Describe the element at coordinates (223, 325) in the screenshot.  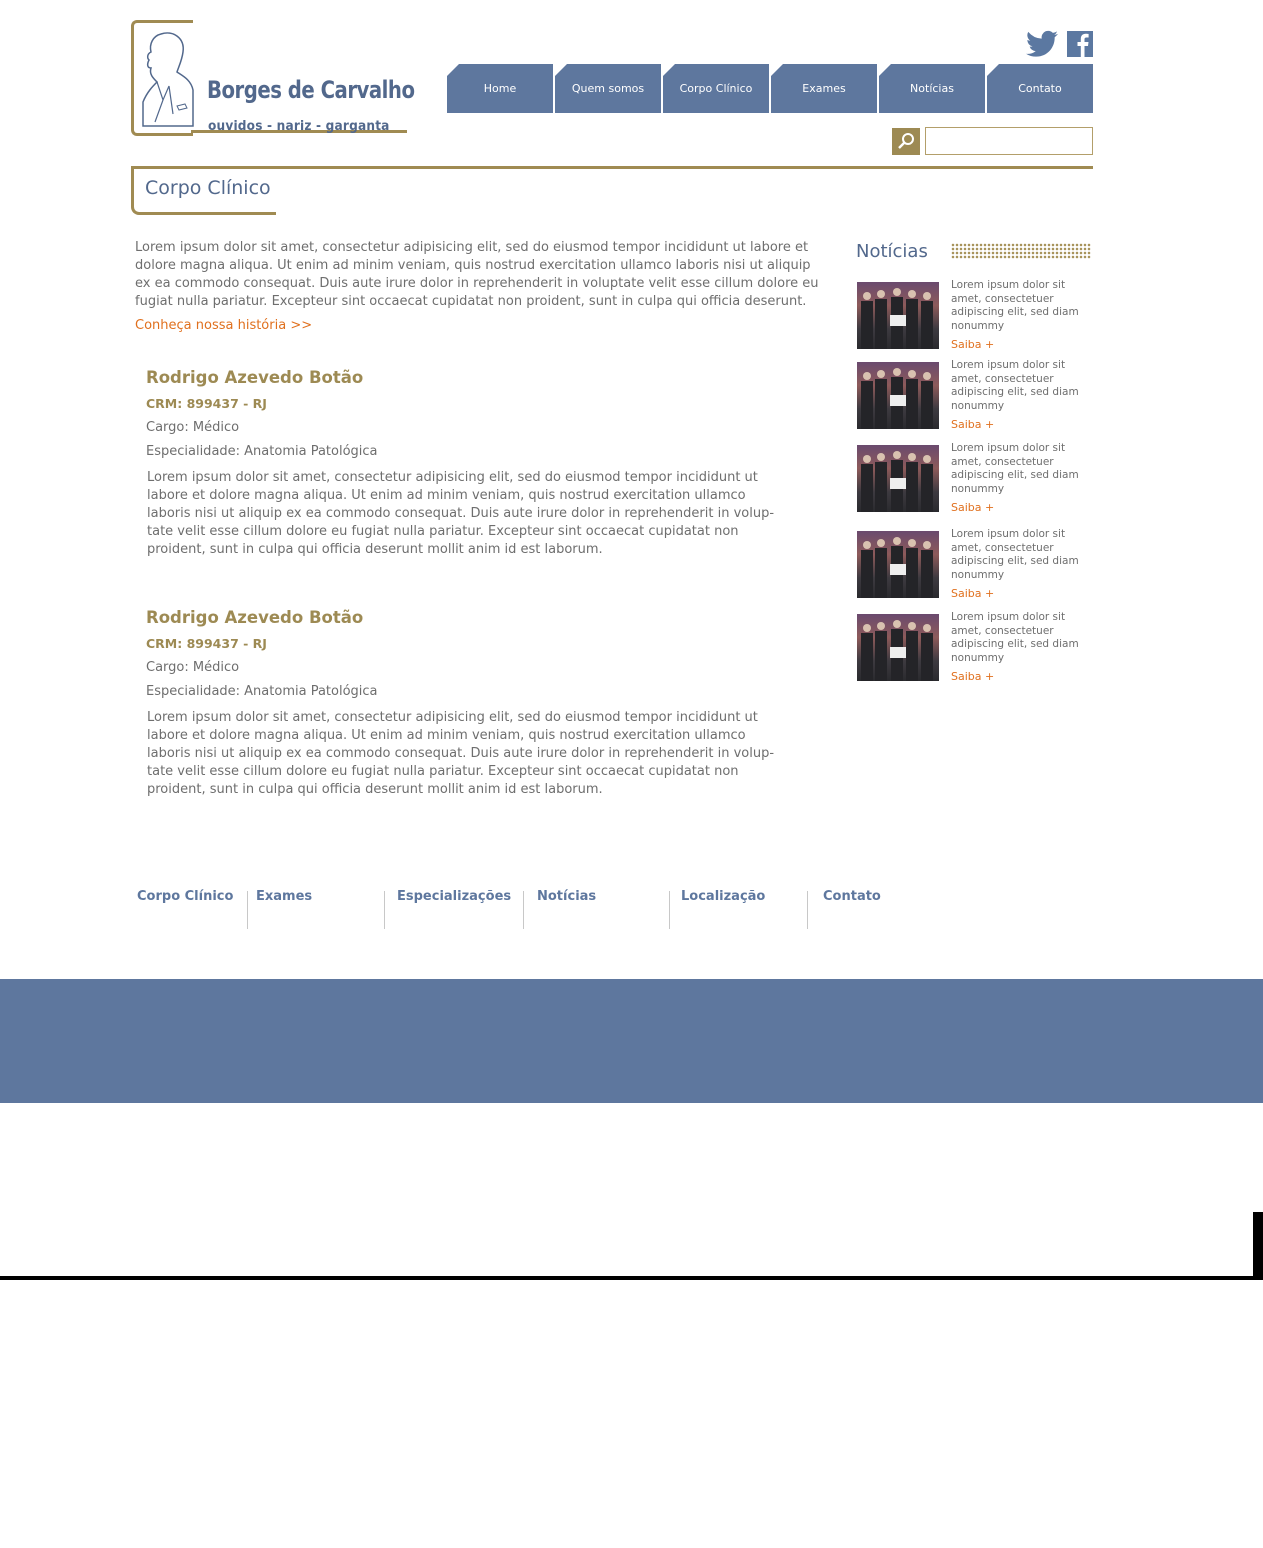
I see `history-link: Conheça nossa história >>` at that location.